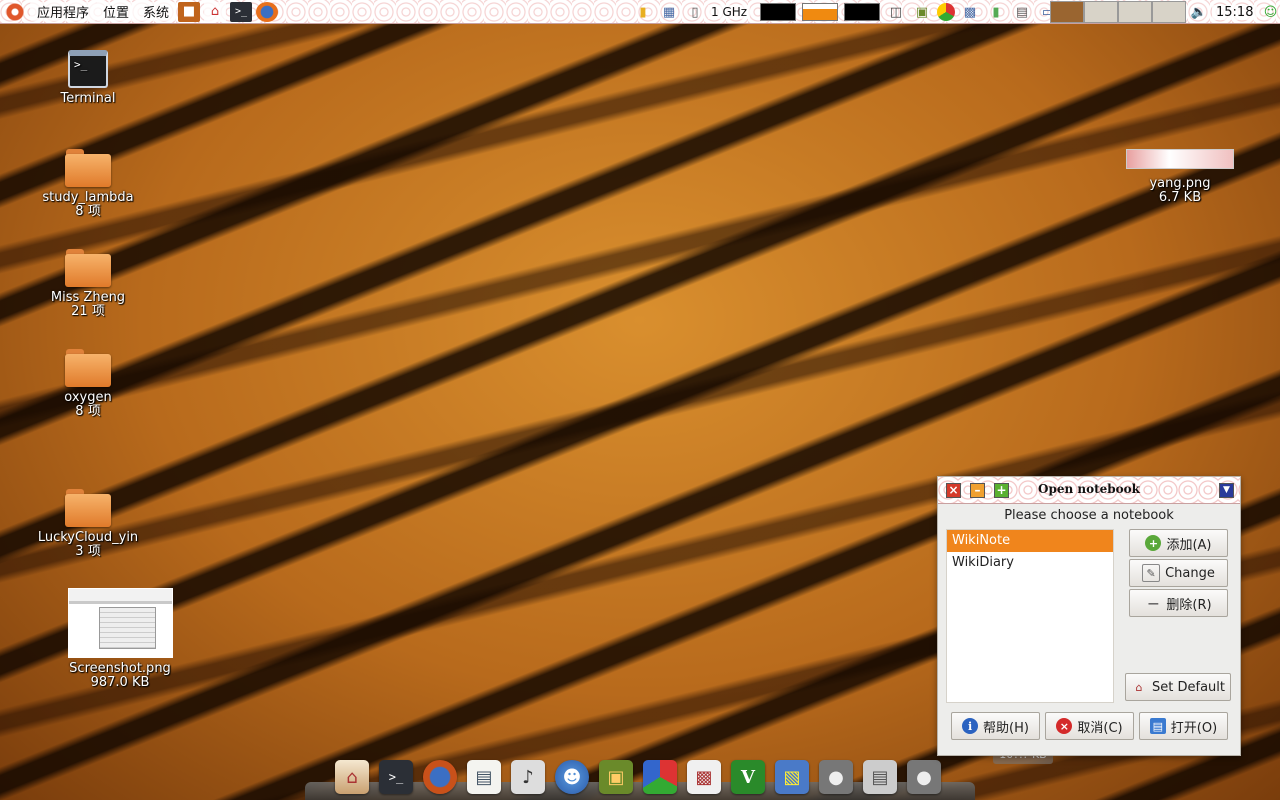 The image size is (1280, 800). I want to click on desktop-icon-label: study_lambda, so click(88, 197).